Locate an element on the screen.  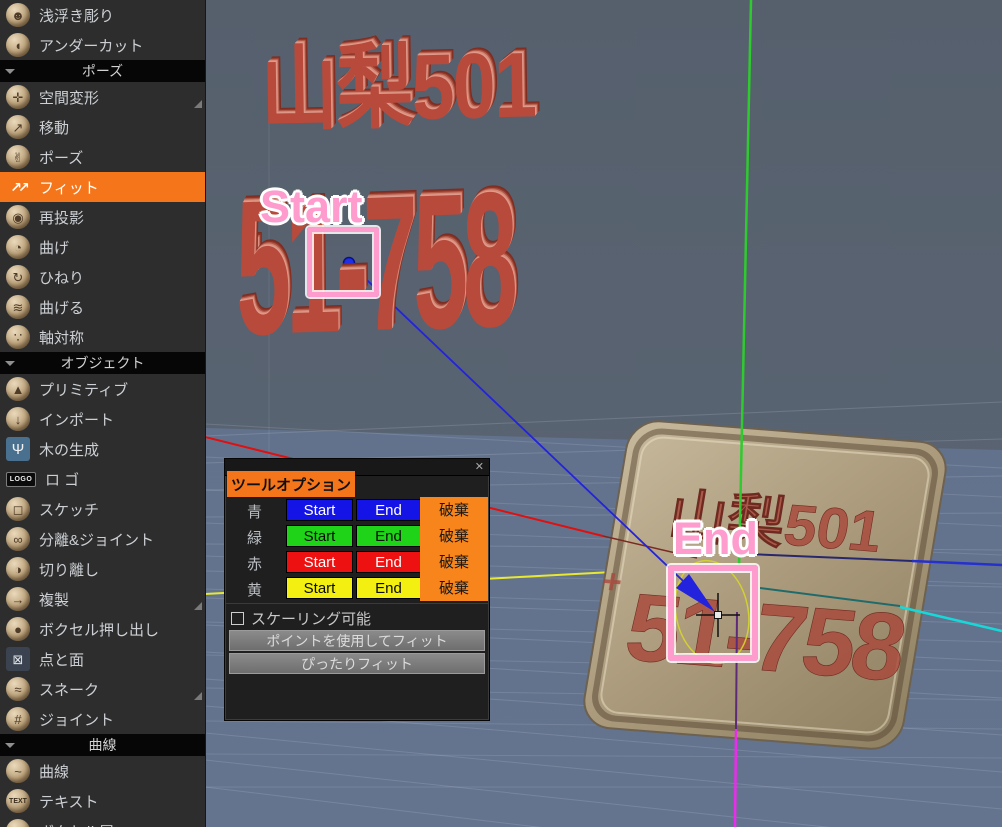
fit-color-row: 赤 Start End 破棄 is located at coordinates (357, 562).